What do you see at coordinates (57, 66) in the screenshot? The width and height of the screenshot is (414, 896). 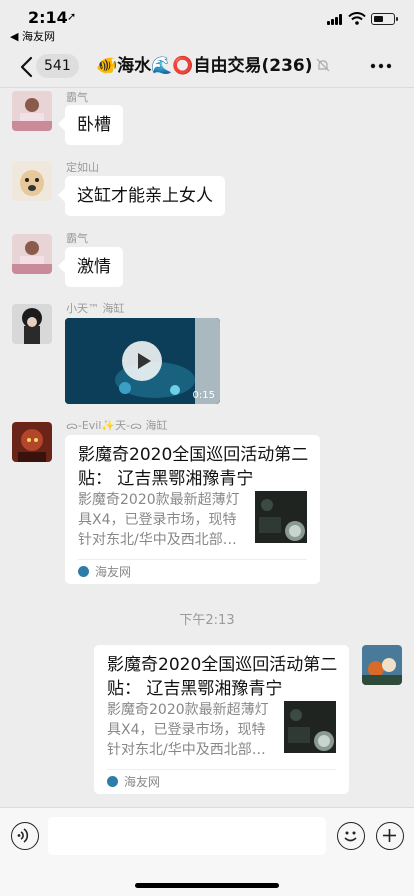 I see `unread-count-badge: 541` at bounding box center [57, 66].